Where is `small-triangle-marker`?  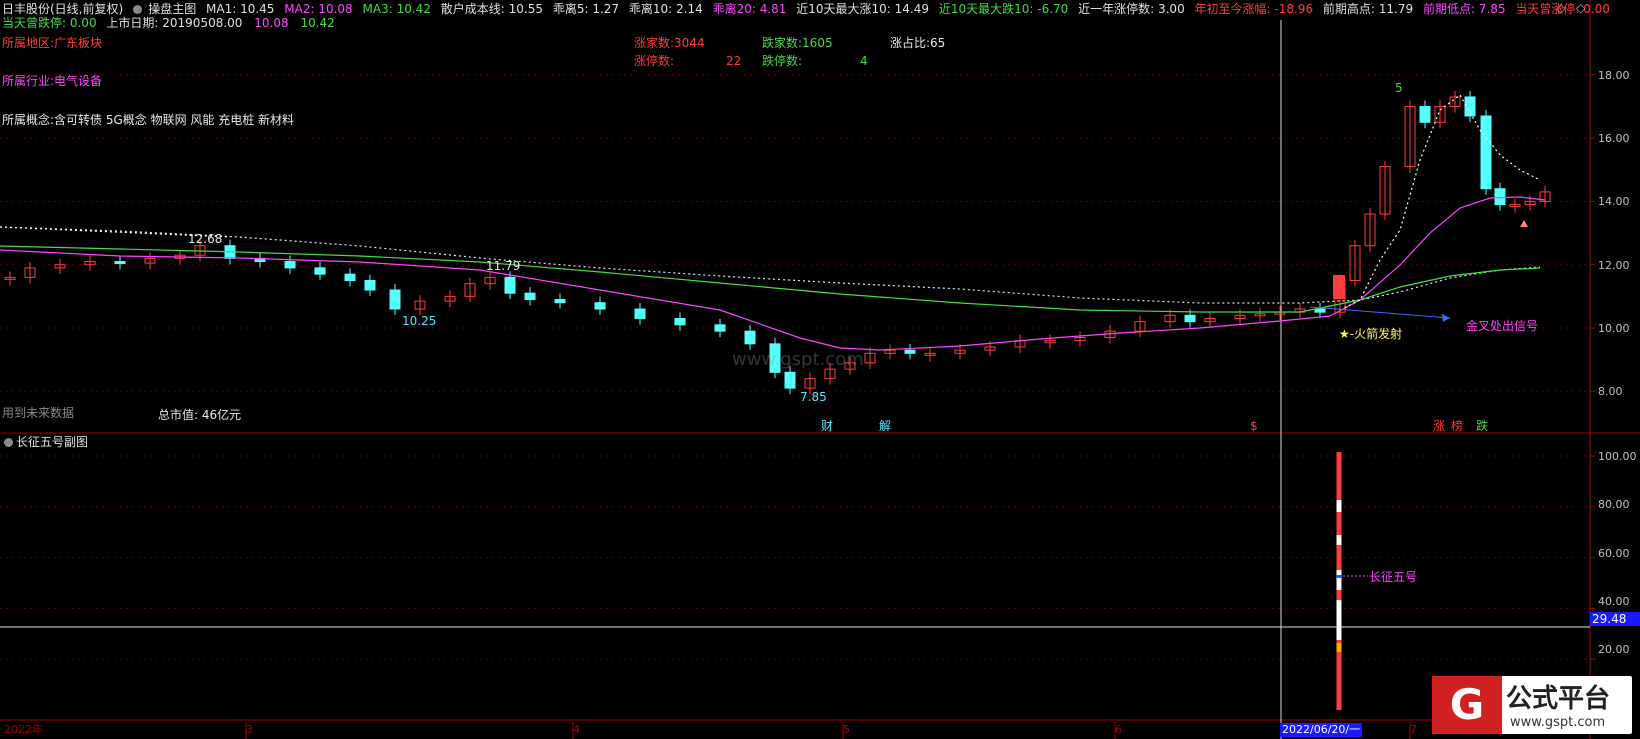 small-triangle-marker is located at coordinates (1524, 223).